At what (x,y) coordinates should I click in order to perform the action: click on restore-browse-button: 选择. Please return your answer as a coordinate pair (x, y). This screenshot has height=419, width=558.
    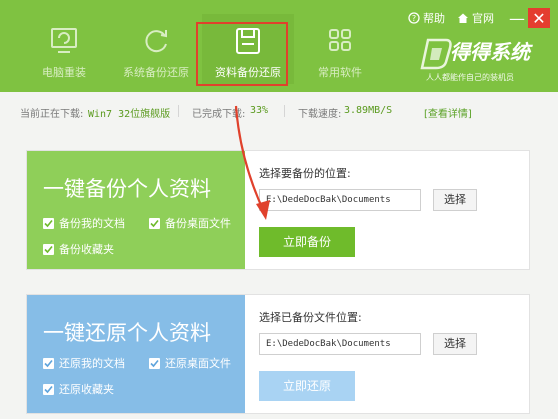
    Looking at the image, I should click on (455, 344).